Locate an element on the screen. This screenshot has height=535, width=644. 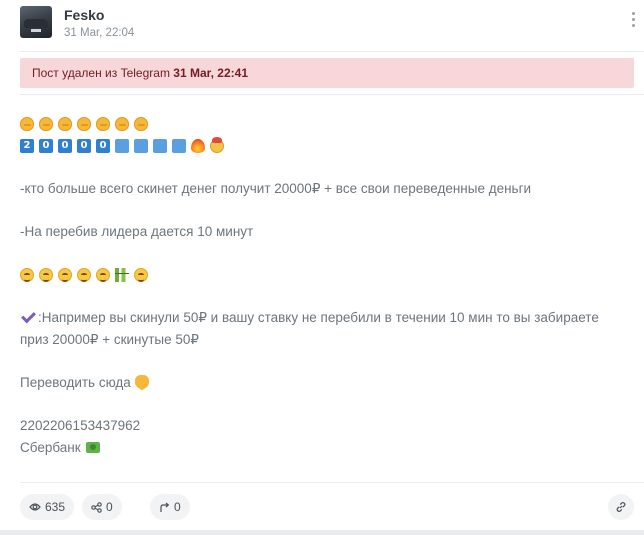
forward-arrow-icon is located at coordinates (165, 507).